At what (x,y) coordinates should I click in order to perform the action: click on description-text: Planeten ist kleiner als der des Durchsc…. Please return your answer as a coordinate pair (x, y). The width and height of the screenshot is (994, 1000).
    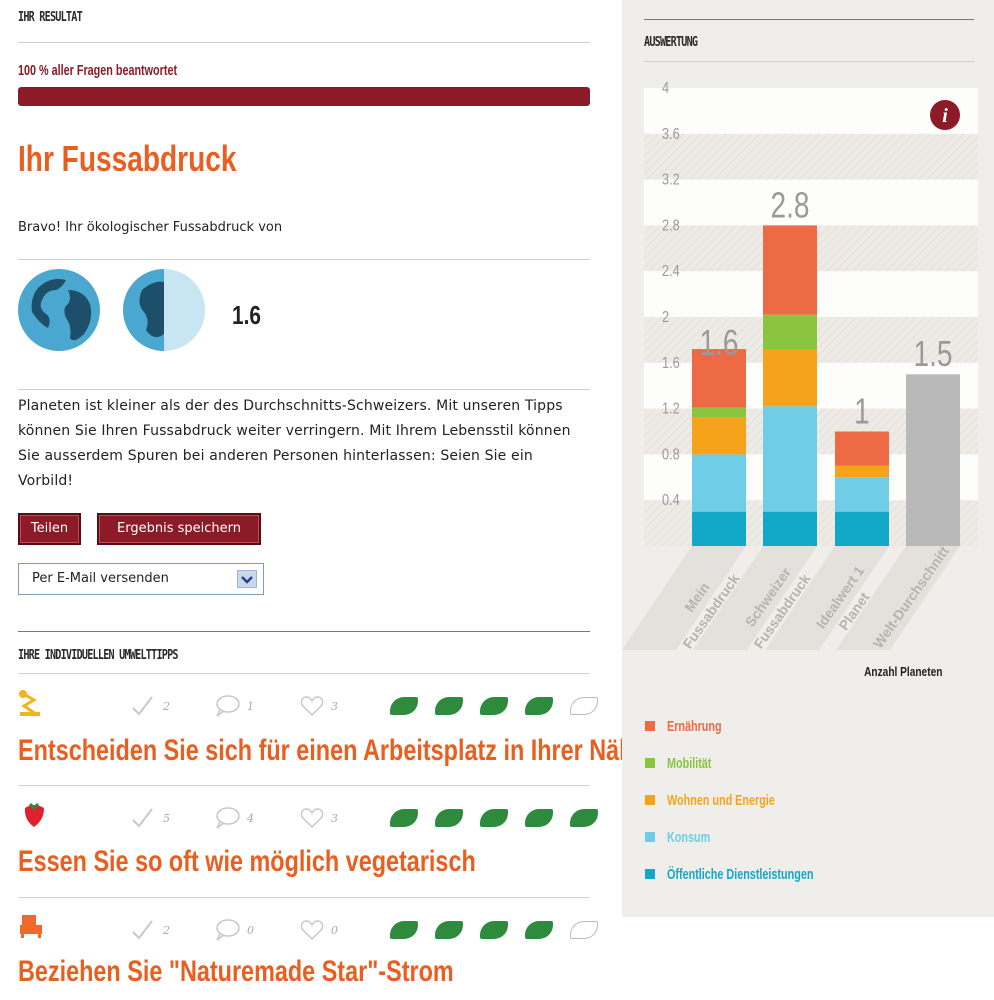
    Looking at the image, I should click on (294, 443).